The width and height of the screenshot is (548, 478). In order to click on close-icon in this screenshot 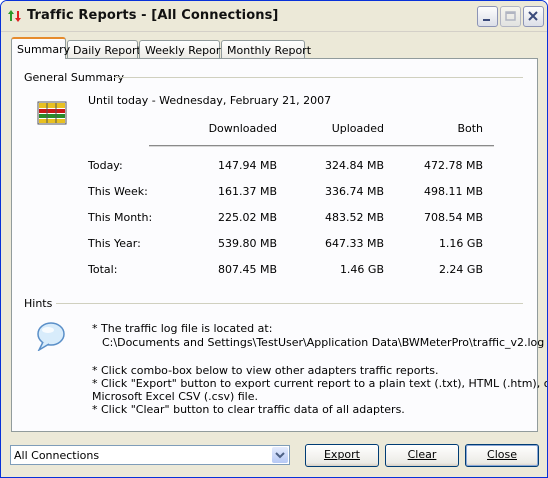, I will do `click(533, 16)`.